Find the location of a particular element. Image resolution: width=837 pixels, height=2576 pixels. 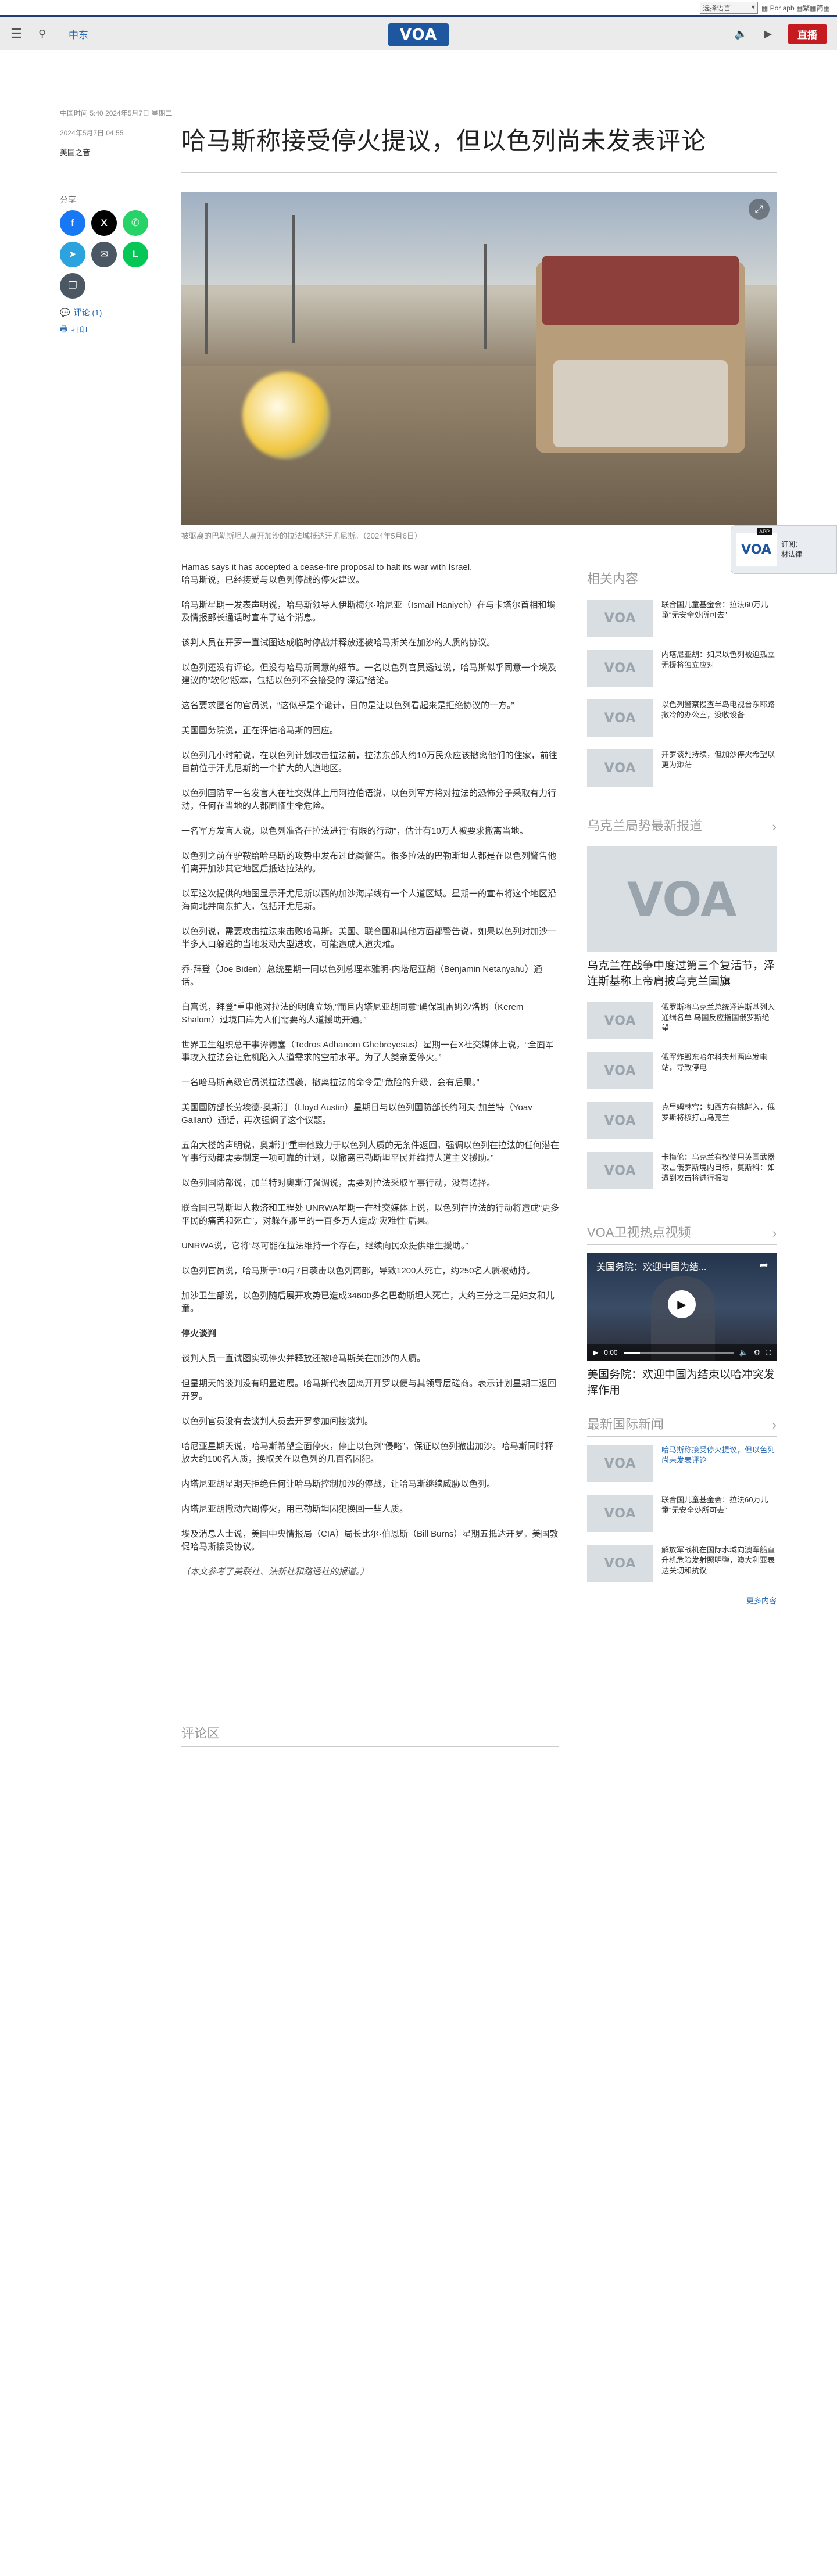

utility-strip: 选择语言 ▾ ▦ Por apb ▦繁▦简▦ is located at coordinates (419, 7).